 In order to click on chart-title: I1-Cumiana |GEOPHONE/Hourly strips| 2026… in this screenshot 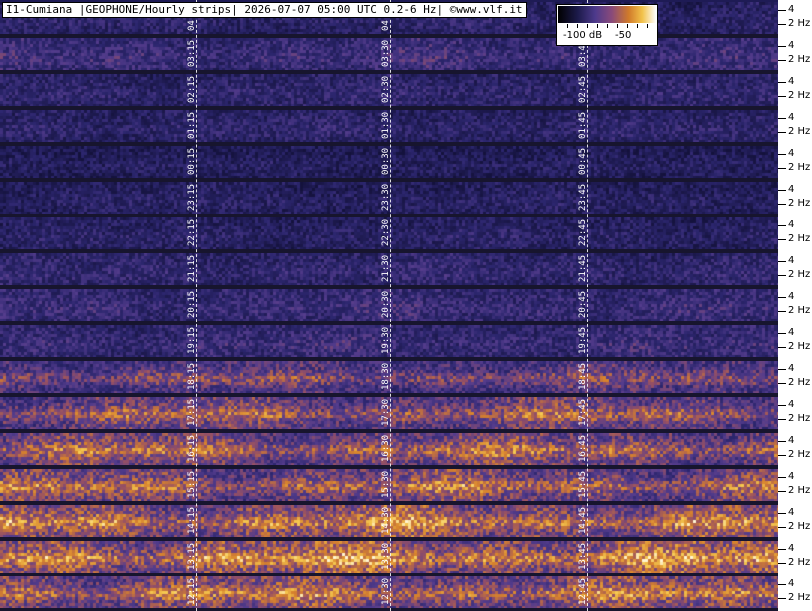, I will do `click(264, 10)`.